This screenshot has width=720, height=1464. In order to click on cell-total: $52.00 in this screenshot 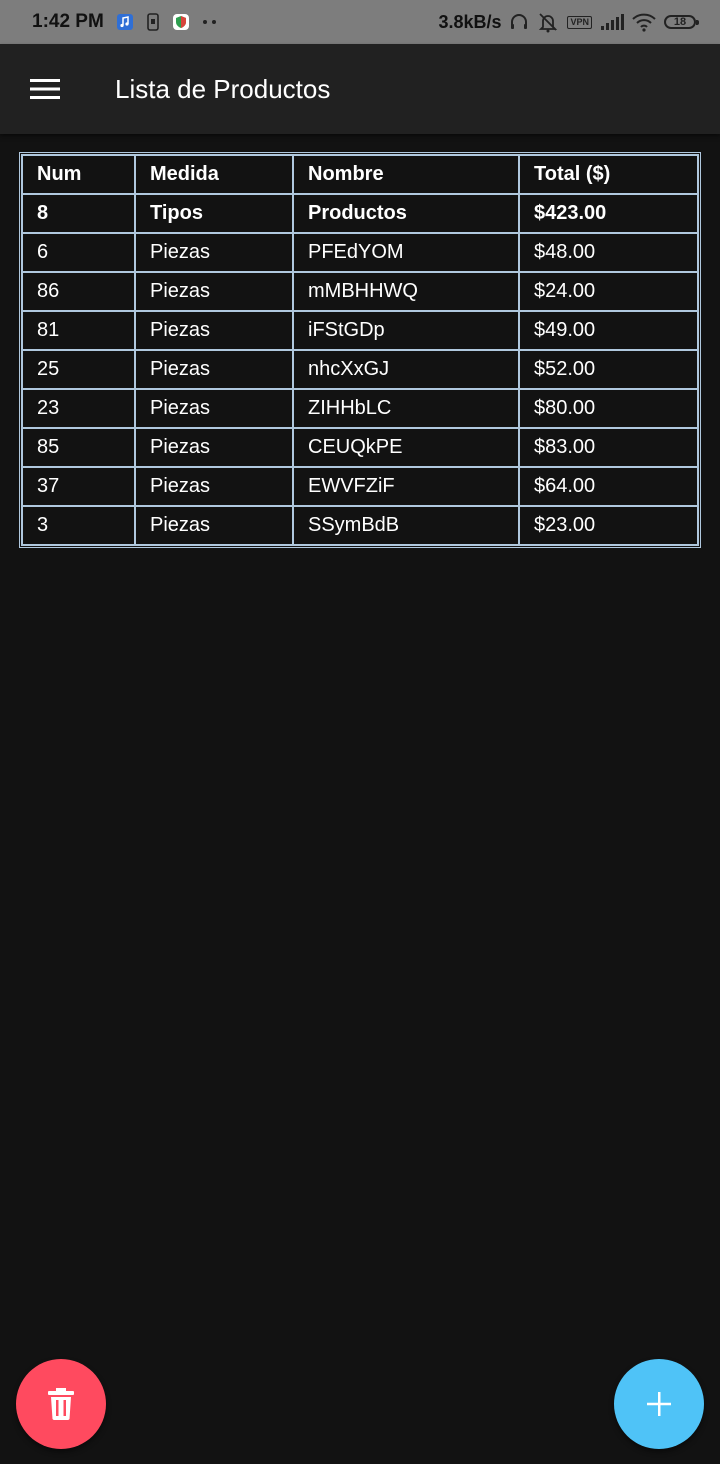, I will do `click(608, 369)`.